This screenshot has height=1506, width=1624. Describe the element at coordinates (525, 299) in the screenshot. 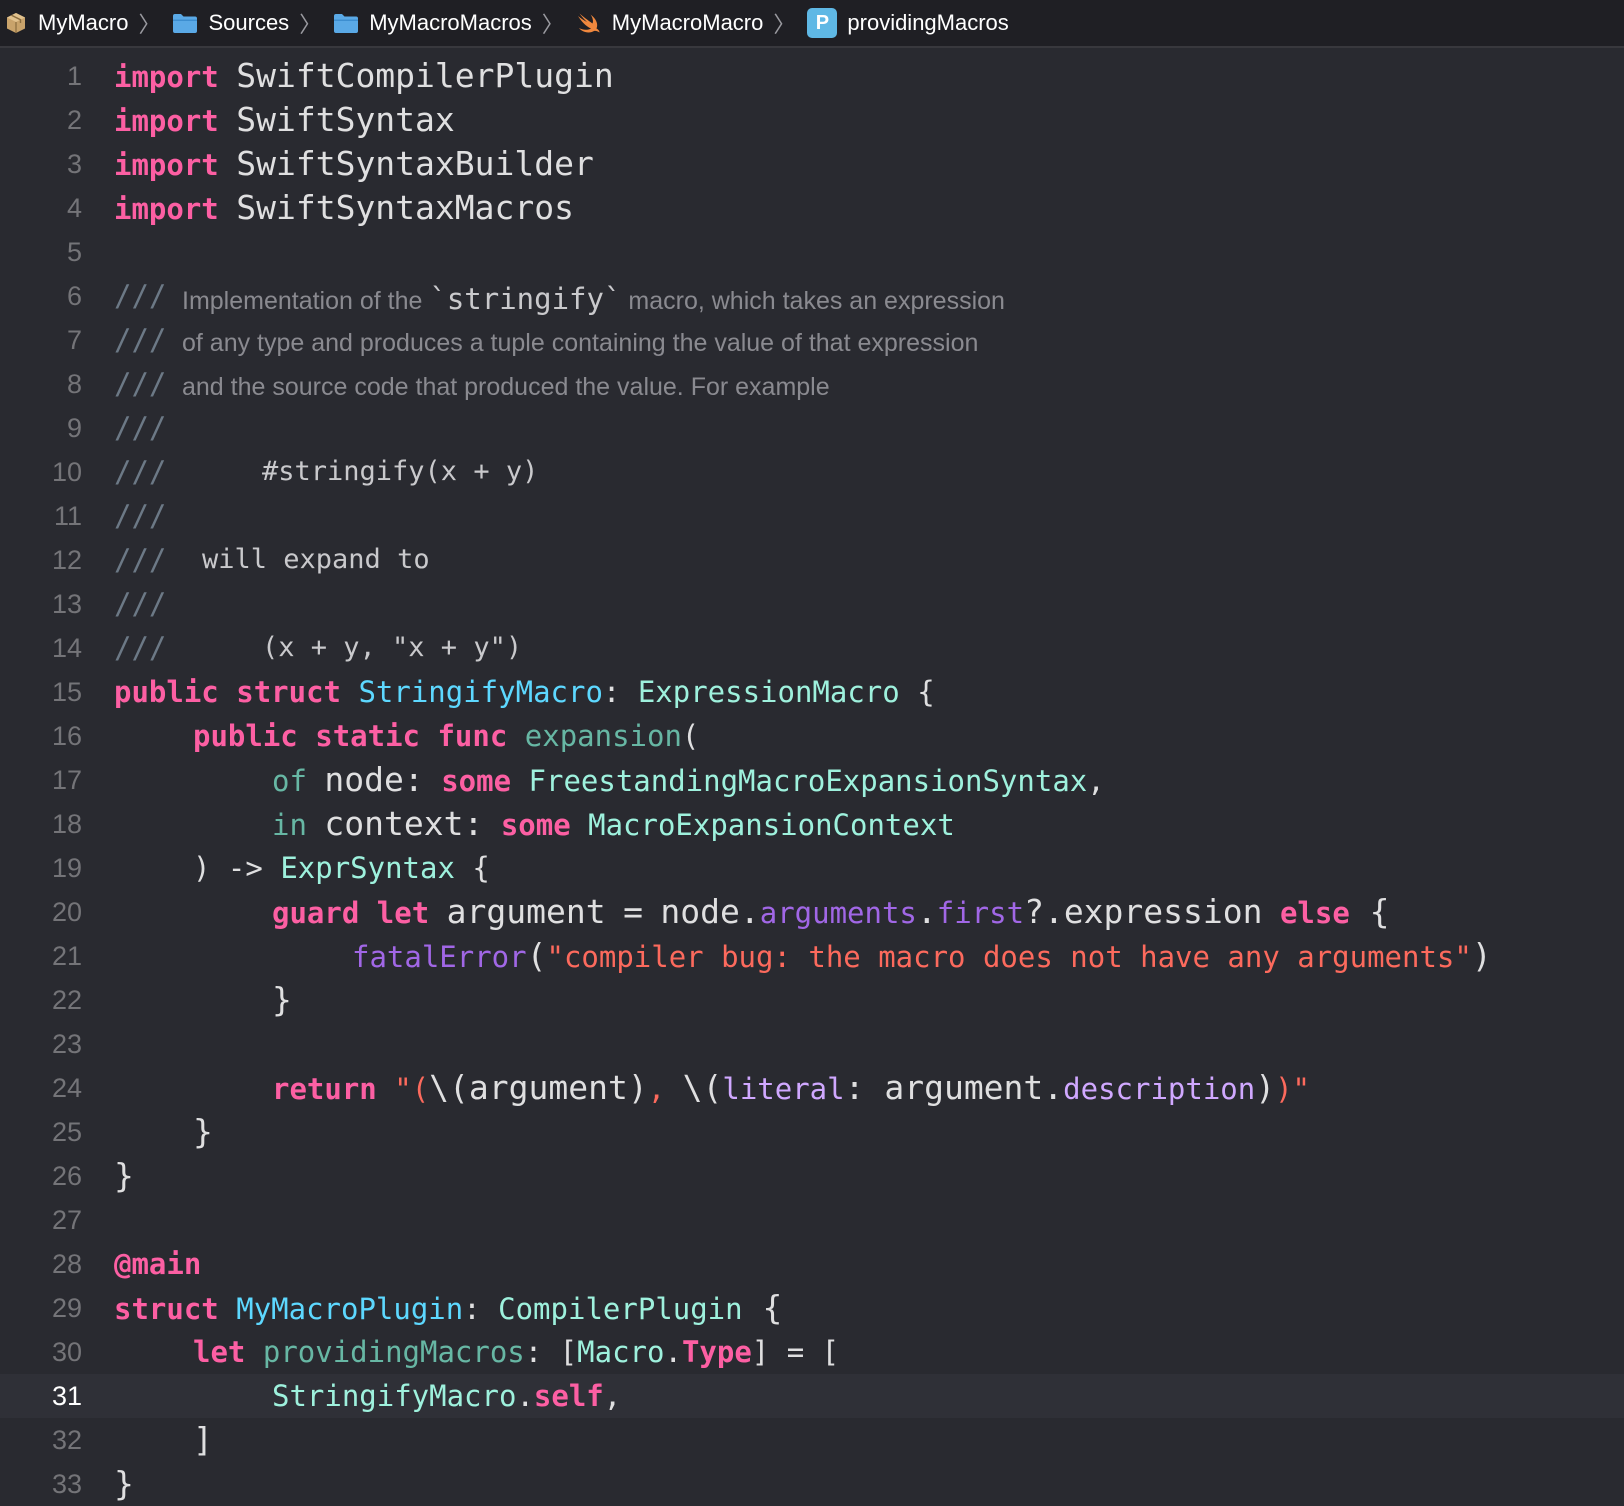

I see `doc-code-span: `stringify`` at that location.